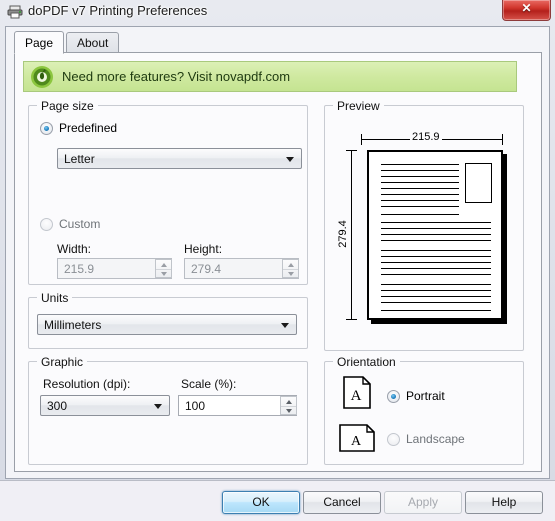 This screenshot has height=521, width=555. What do you see at coordinates (435, 235) in the screenshot?
I see `page-preview-sheet` at bounding box center [435, 235].